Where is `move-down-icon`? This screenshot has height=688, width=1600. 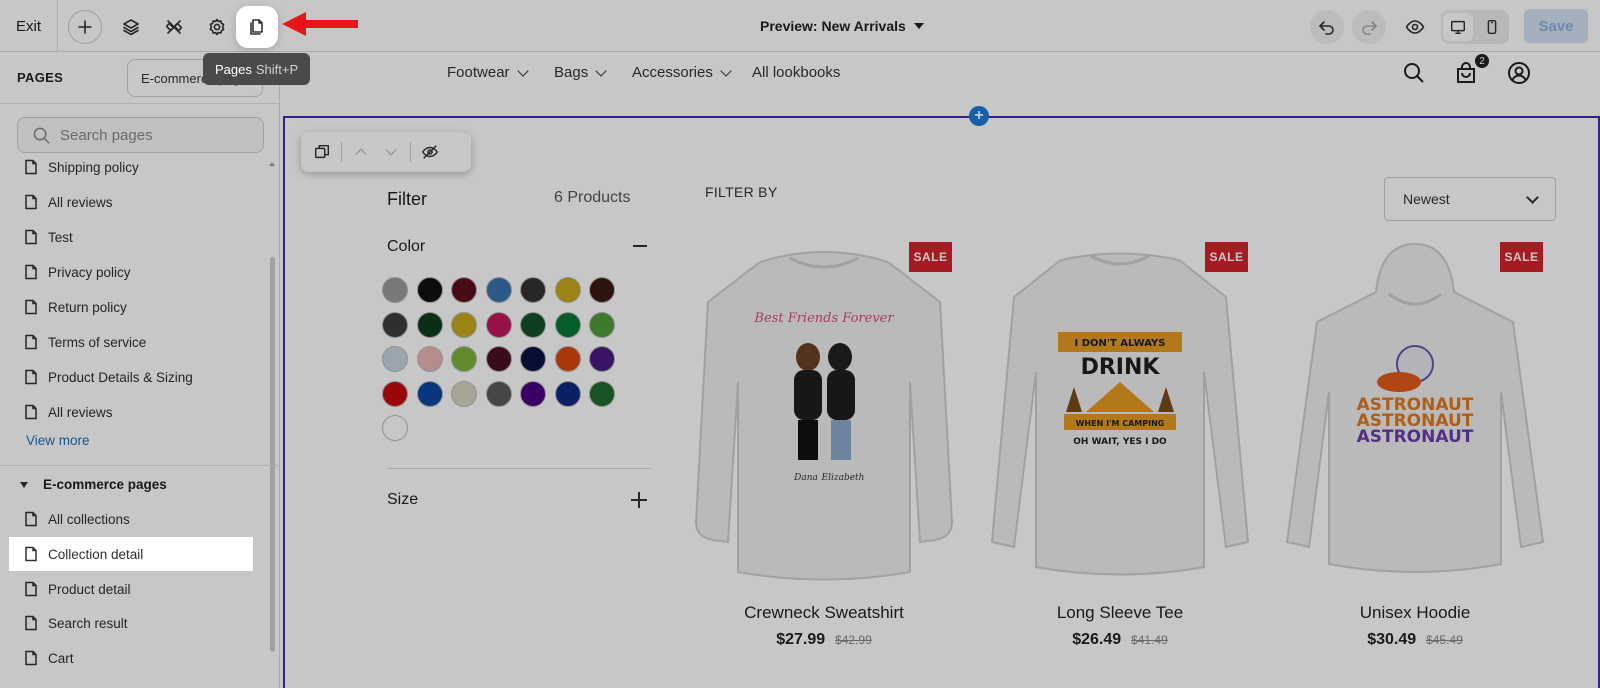 move-down-icon is located at coordinates (391, 152).